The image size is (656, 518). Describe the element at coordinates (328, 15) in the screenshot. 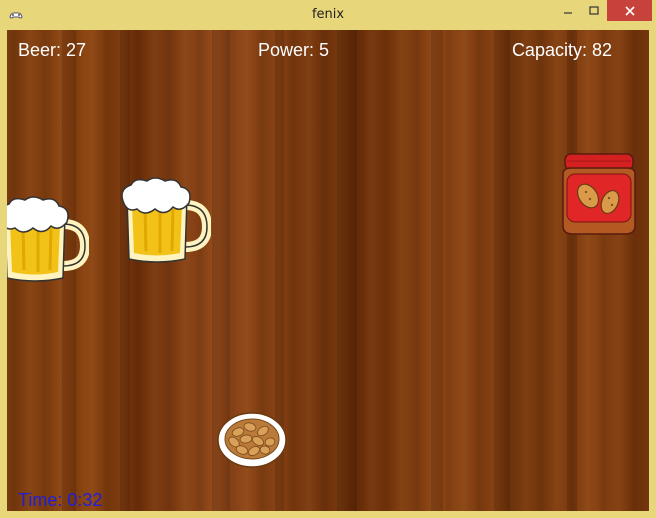

I see `title-bar: fenix` at that location.